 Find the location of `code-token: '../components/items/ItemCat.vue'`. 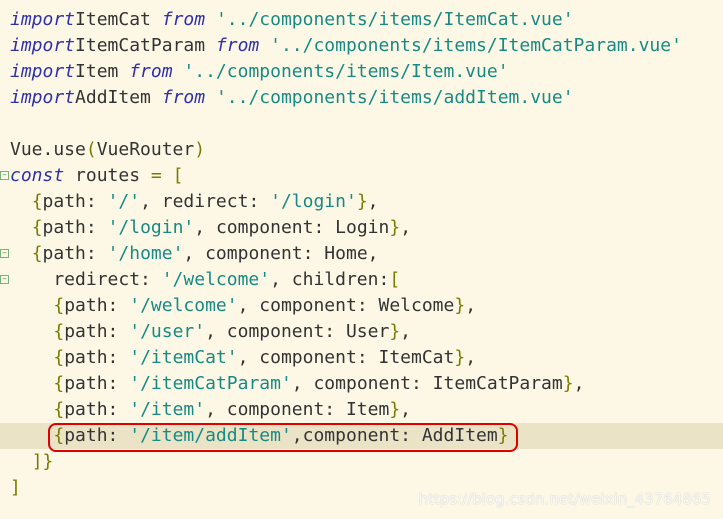

code-token: '../components/items/ItemCat.vue' is located at coordinates (394, 19).